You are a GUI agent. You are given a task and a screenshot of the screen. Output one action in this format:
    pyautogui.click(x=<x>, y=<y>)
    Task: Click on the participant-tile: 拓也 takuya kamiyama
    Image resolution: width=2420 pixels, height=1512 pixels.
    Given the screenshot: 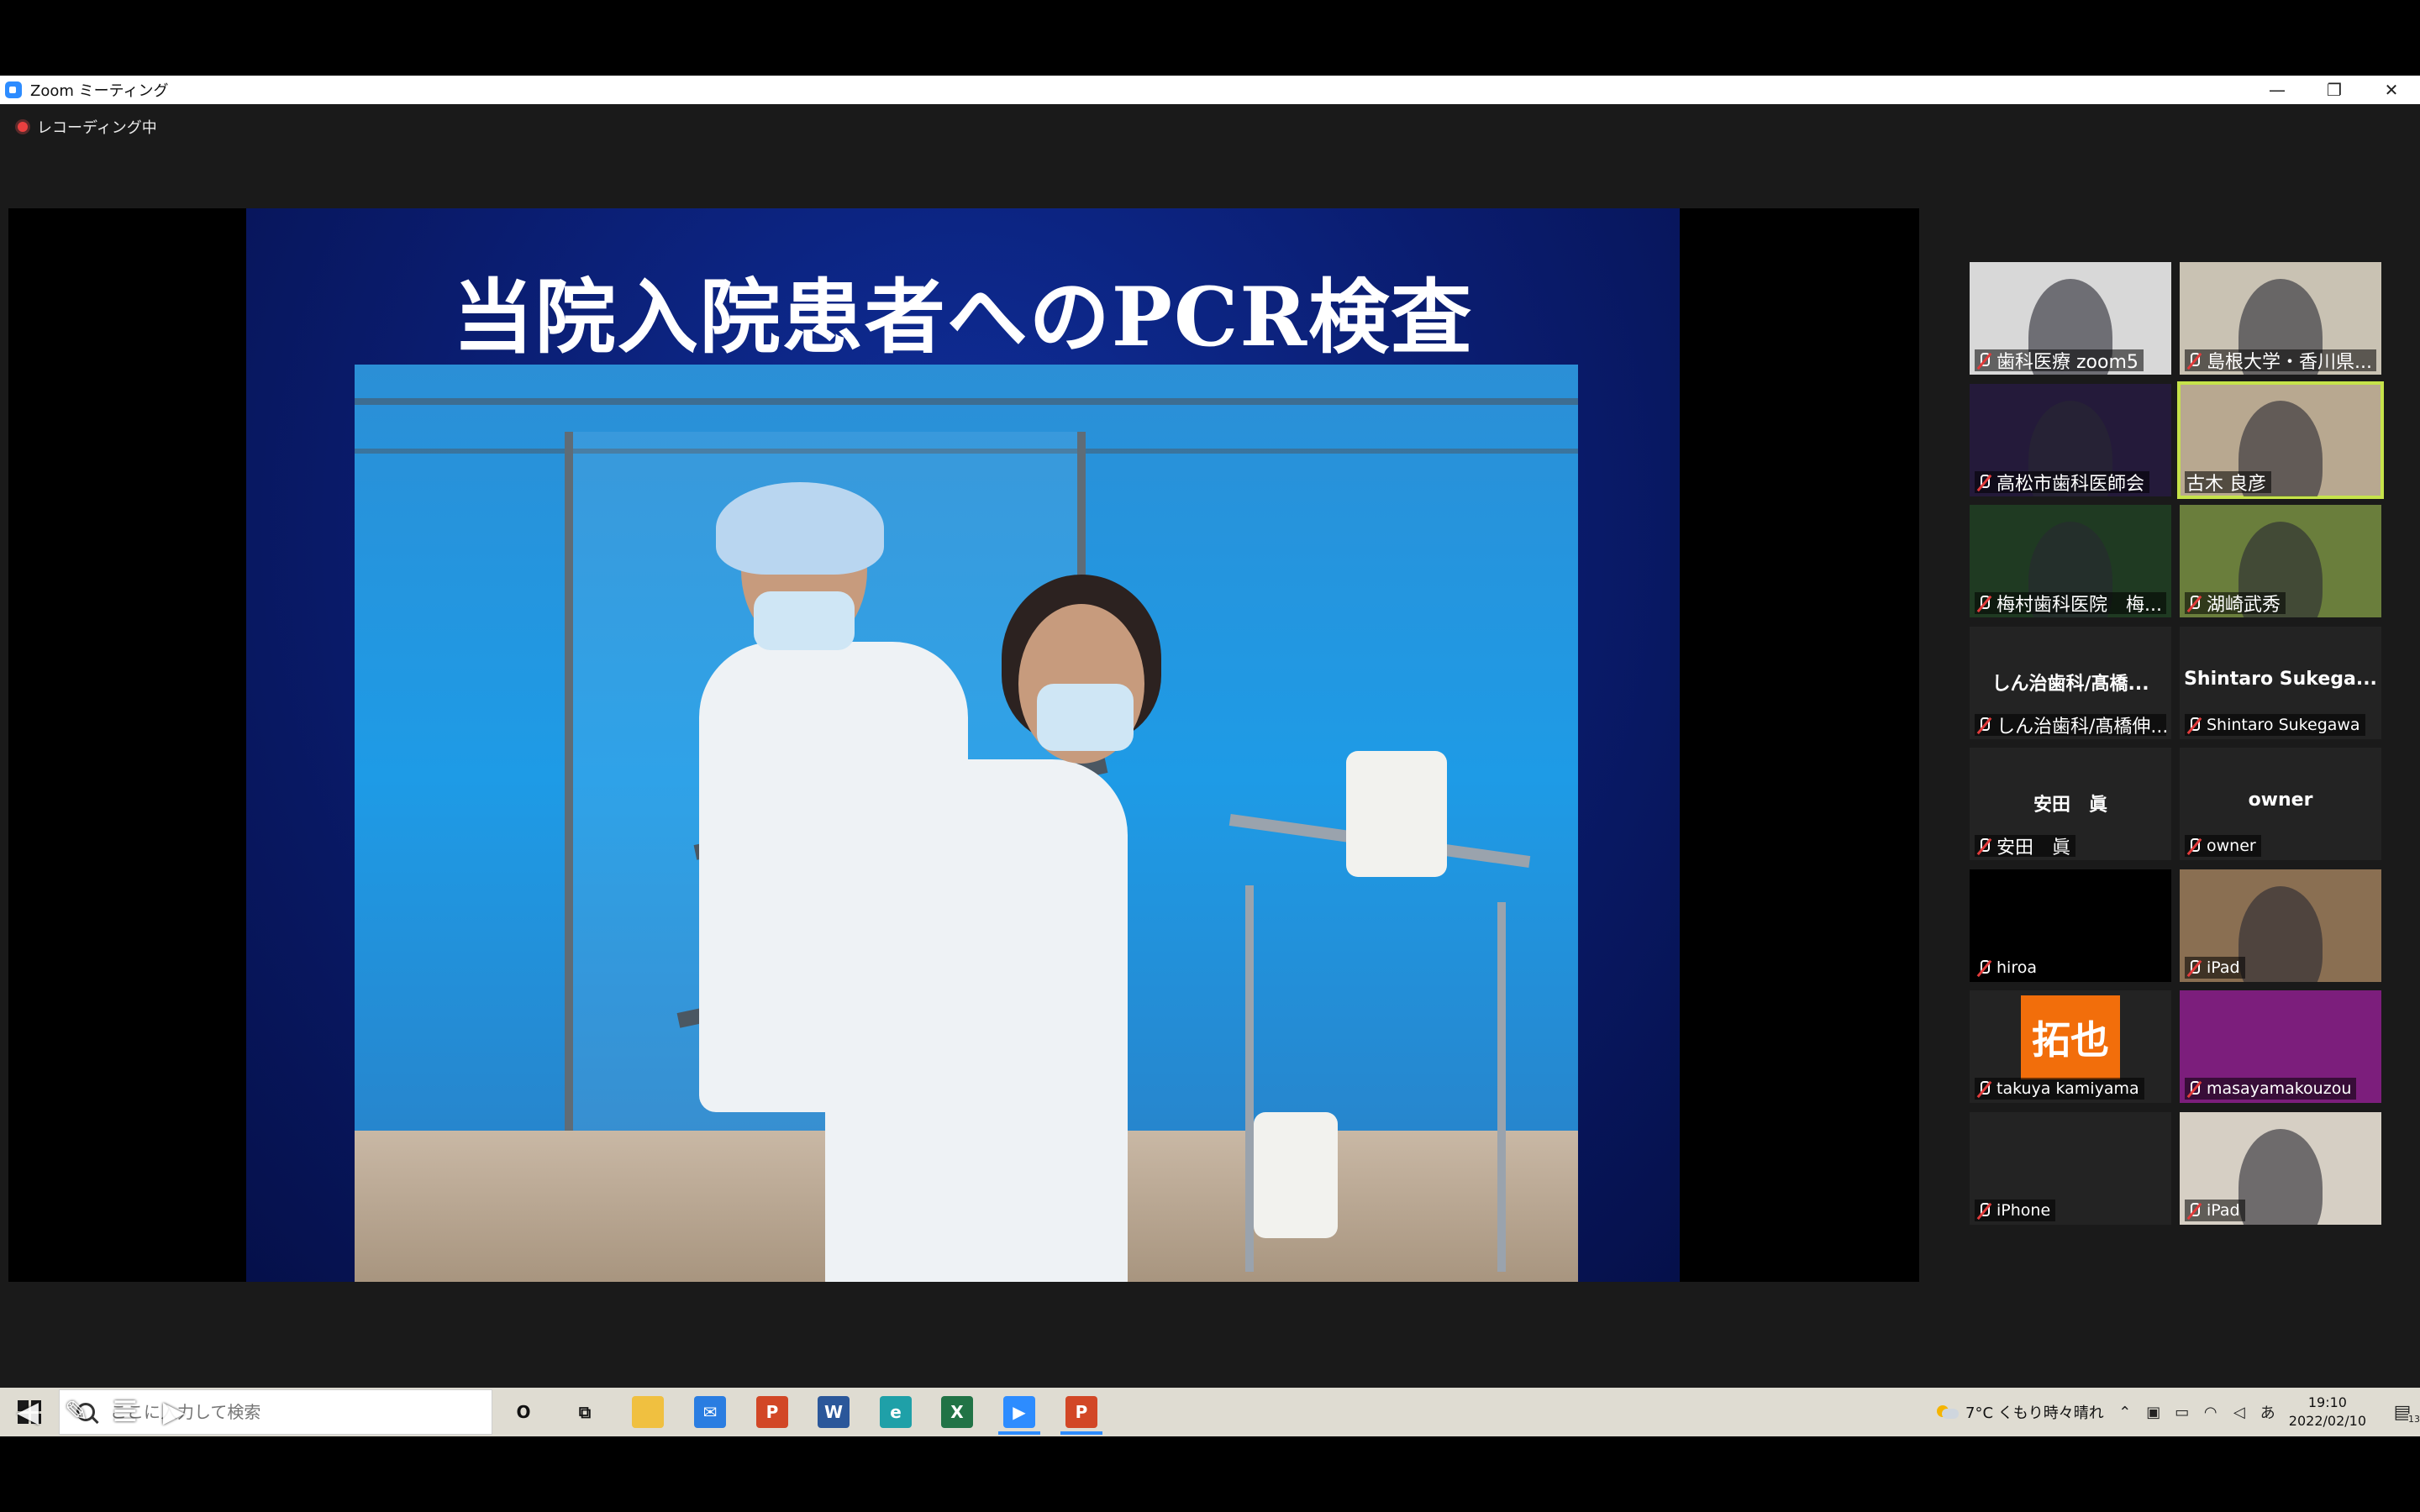 What is the action you would take?
    pyautogui.click(x=2070, y=1046)
    